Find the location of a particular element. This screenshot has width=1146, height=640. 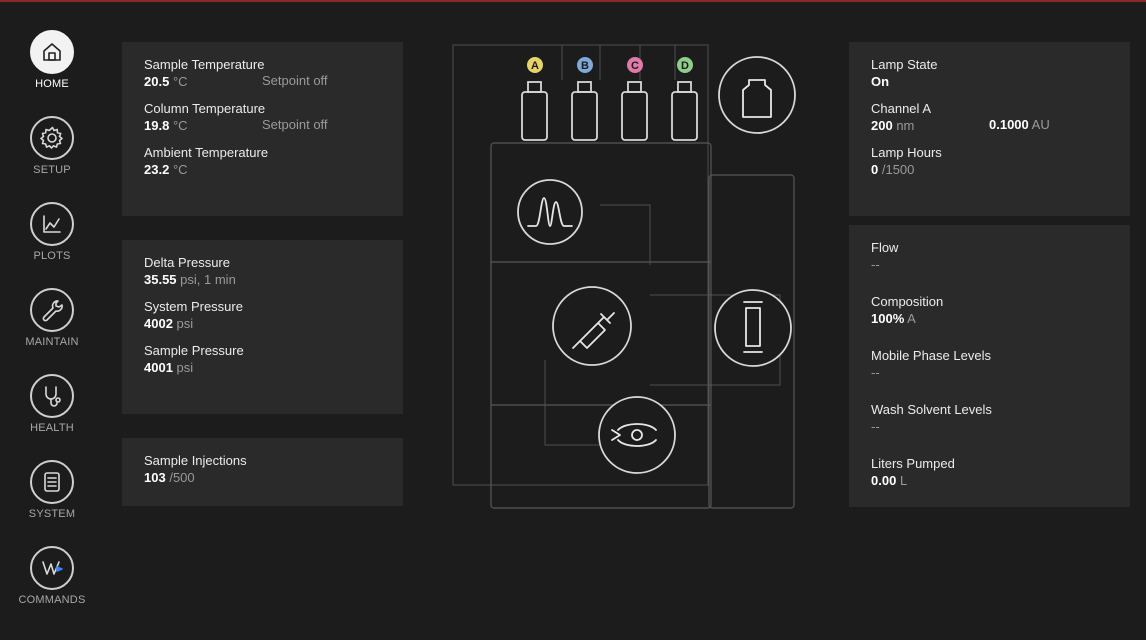

sample-pressure: Sample Pressure 4001 psi is located at coordinates (262, 359).